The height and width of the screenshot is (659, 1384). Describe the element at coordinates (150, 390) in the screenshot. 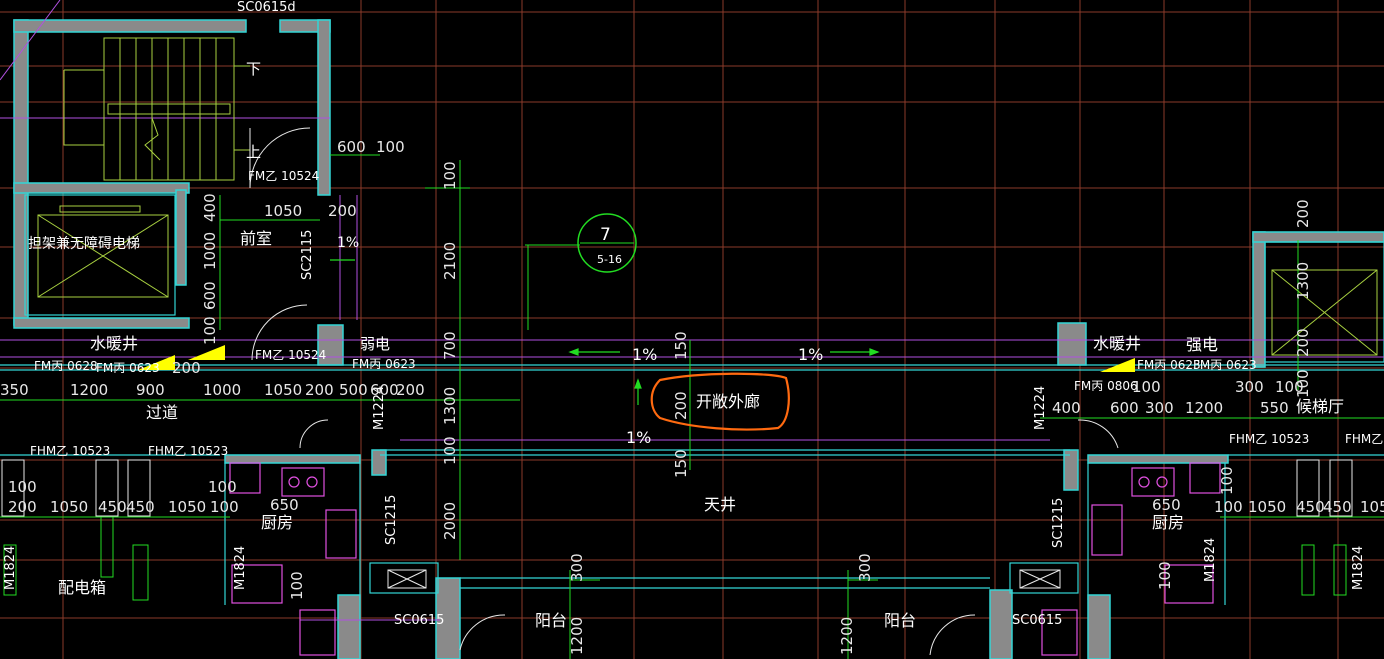

I see `row-900: 900` at that location.